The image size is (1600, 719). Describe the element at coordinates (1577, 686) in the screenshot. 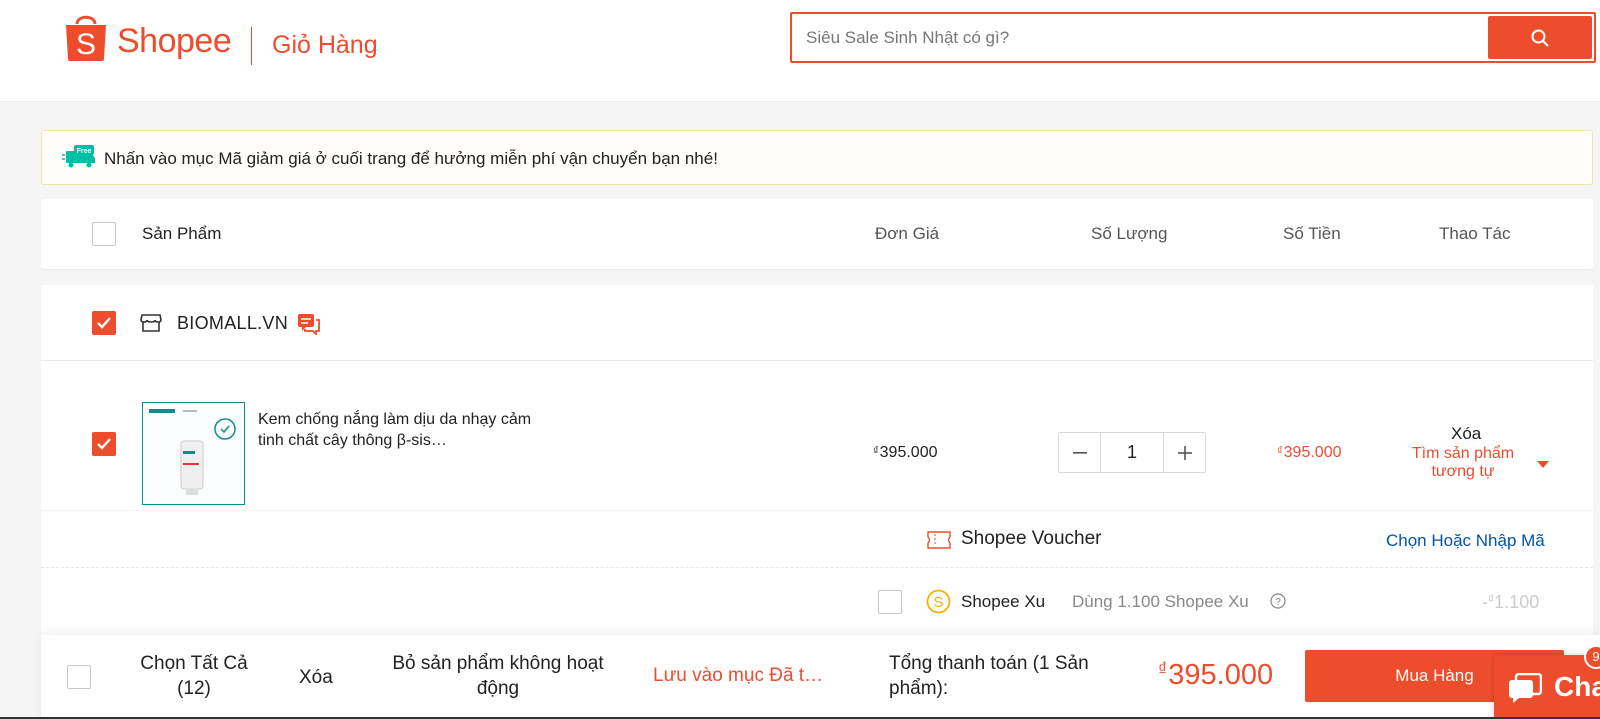

I see `chat-label: Chat` at that location.